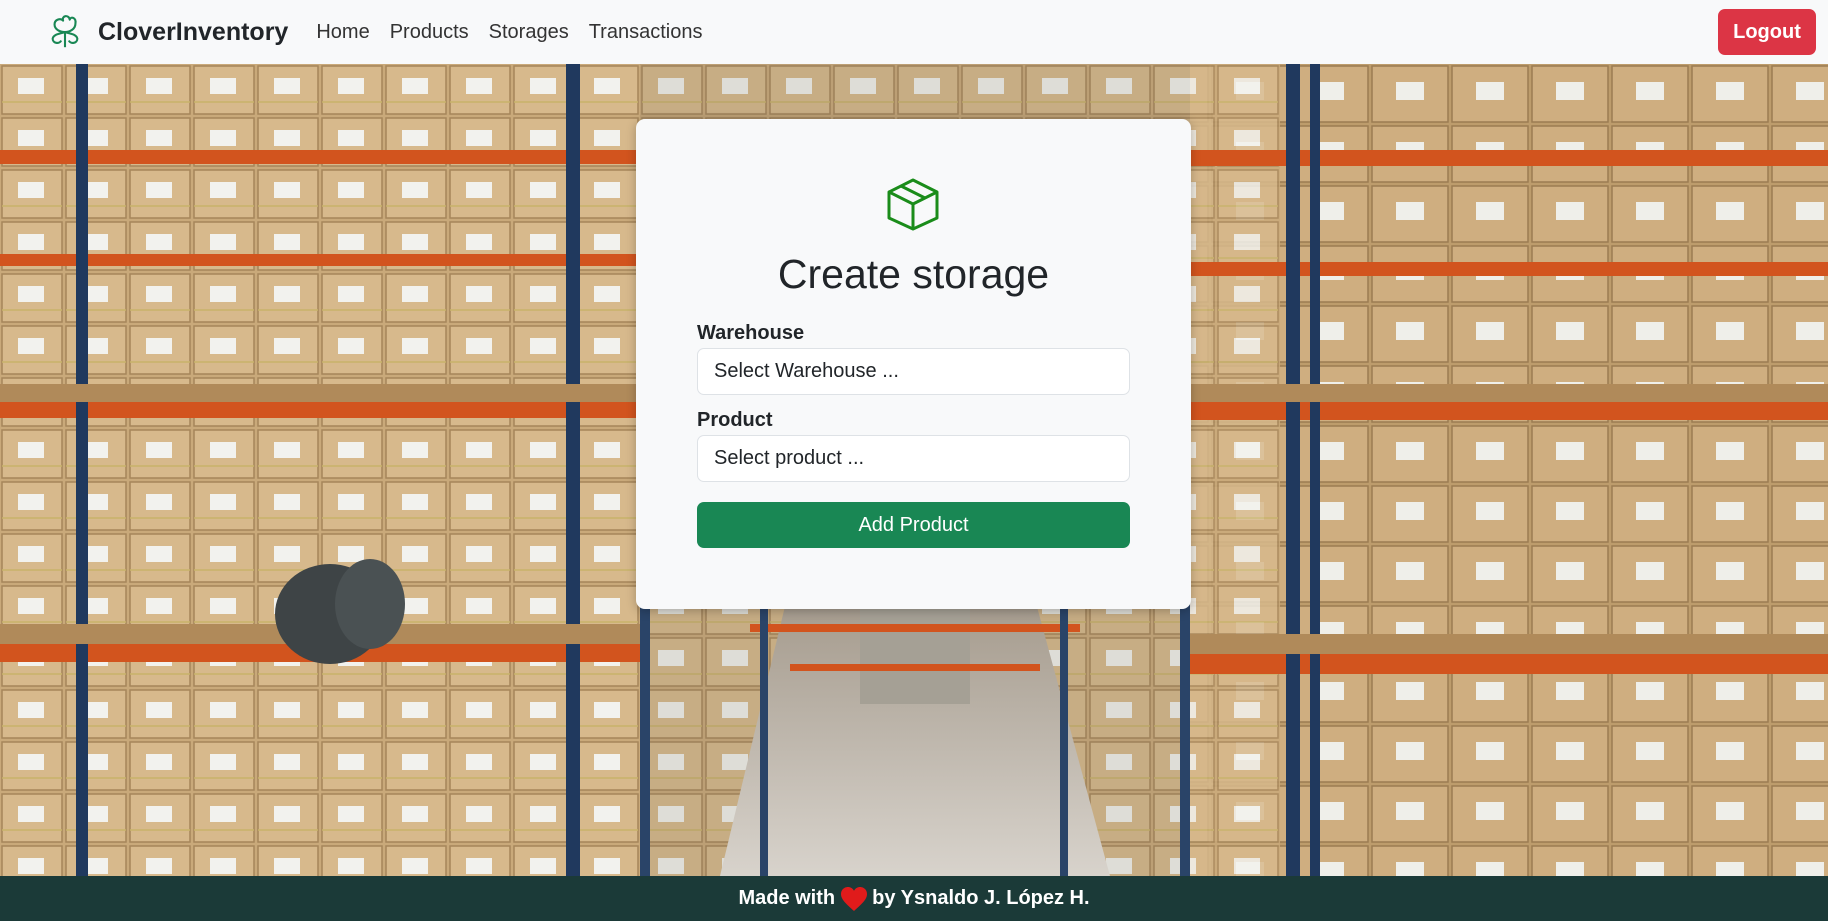  What do you see at coordinates (1767, 32) in the screenshot?
I see `logout-button: Logout` at bounding box center [1767, 32].